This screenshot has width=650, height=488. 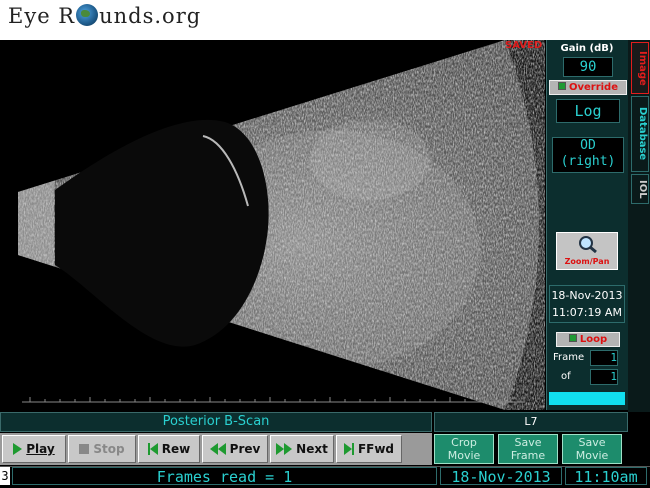 I want to click on play-label: Play, so click(x=40, y=449).